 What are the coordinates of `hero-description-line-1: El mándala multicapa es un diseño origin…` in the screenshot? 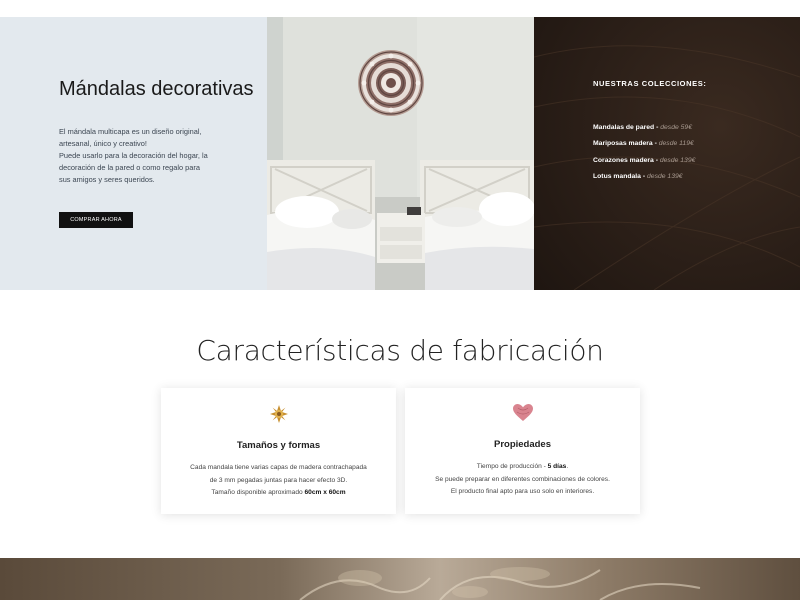 It's located at (130, 137).